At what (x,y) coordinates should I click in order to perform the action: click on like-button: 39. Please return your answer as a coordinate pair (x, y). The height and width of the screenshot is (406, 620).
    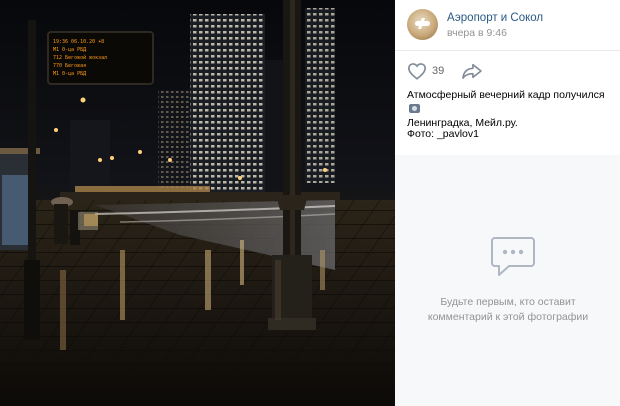
    Looking at the image, I should click on (425, 71).